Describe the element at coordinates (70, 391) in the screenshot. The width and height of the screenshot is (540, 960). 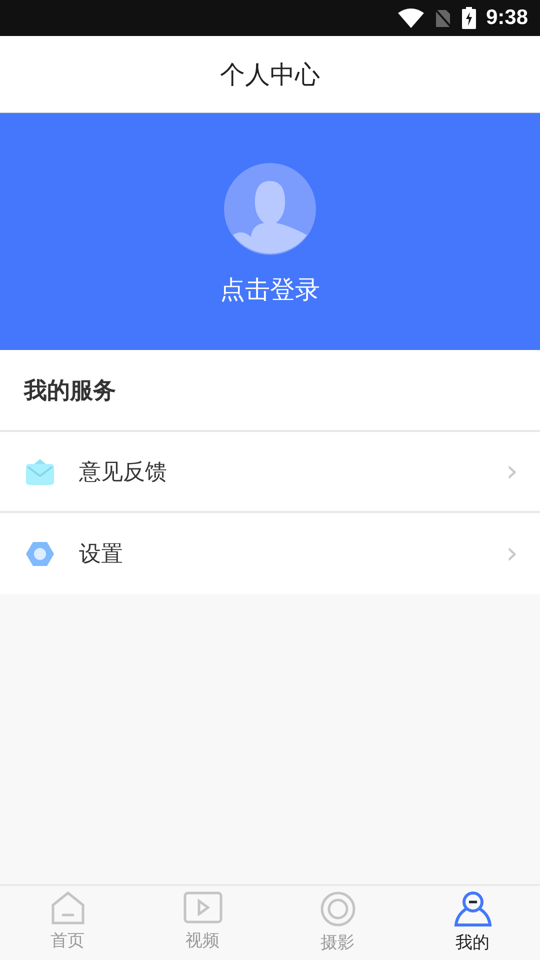
I see `section-title: 我的服务` at that location.